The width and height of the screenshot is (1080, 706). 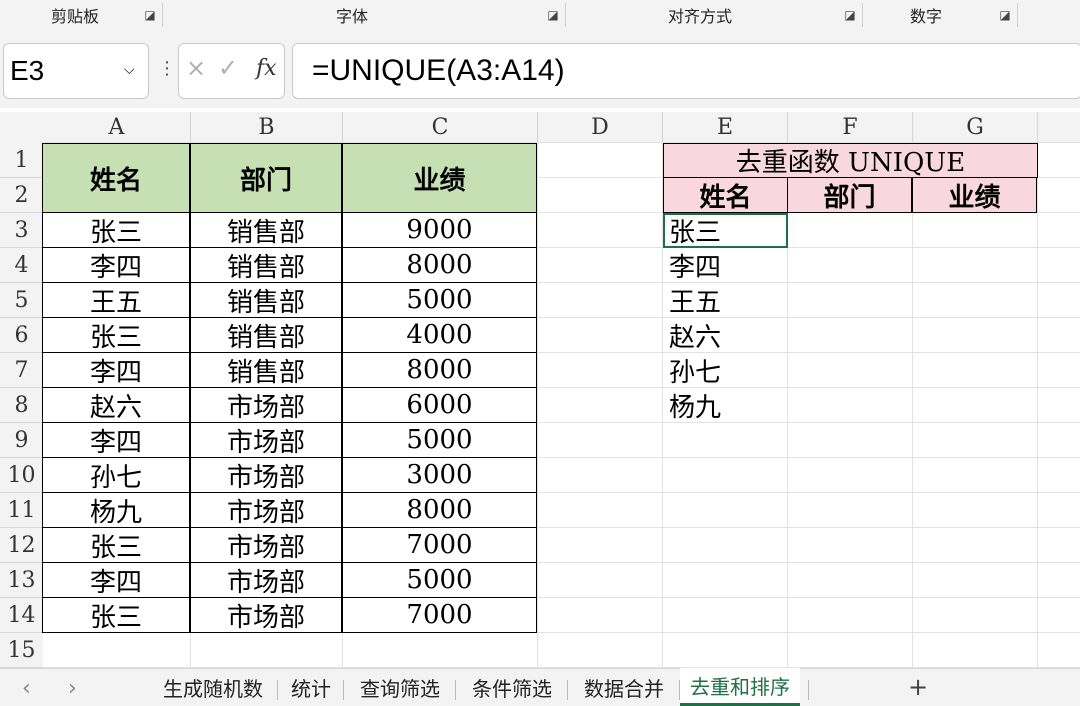 I want to click on row-header-11: 11, so click(x=21, y=510).